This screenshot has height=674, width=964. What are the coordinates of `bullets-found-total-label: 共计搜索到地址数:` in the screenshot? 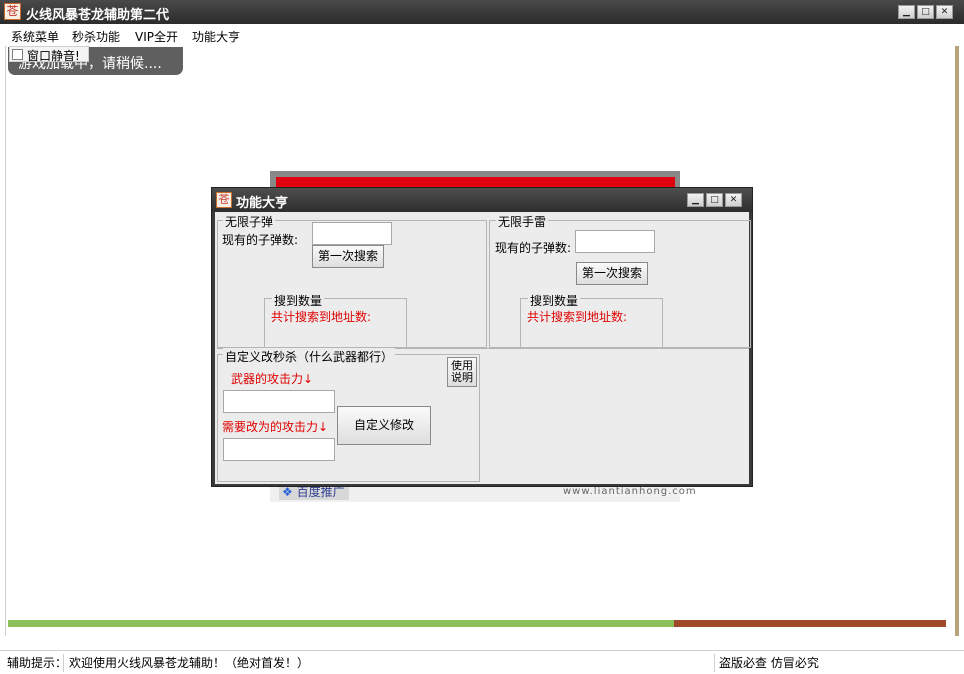 It's located at (321, 317).